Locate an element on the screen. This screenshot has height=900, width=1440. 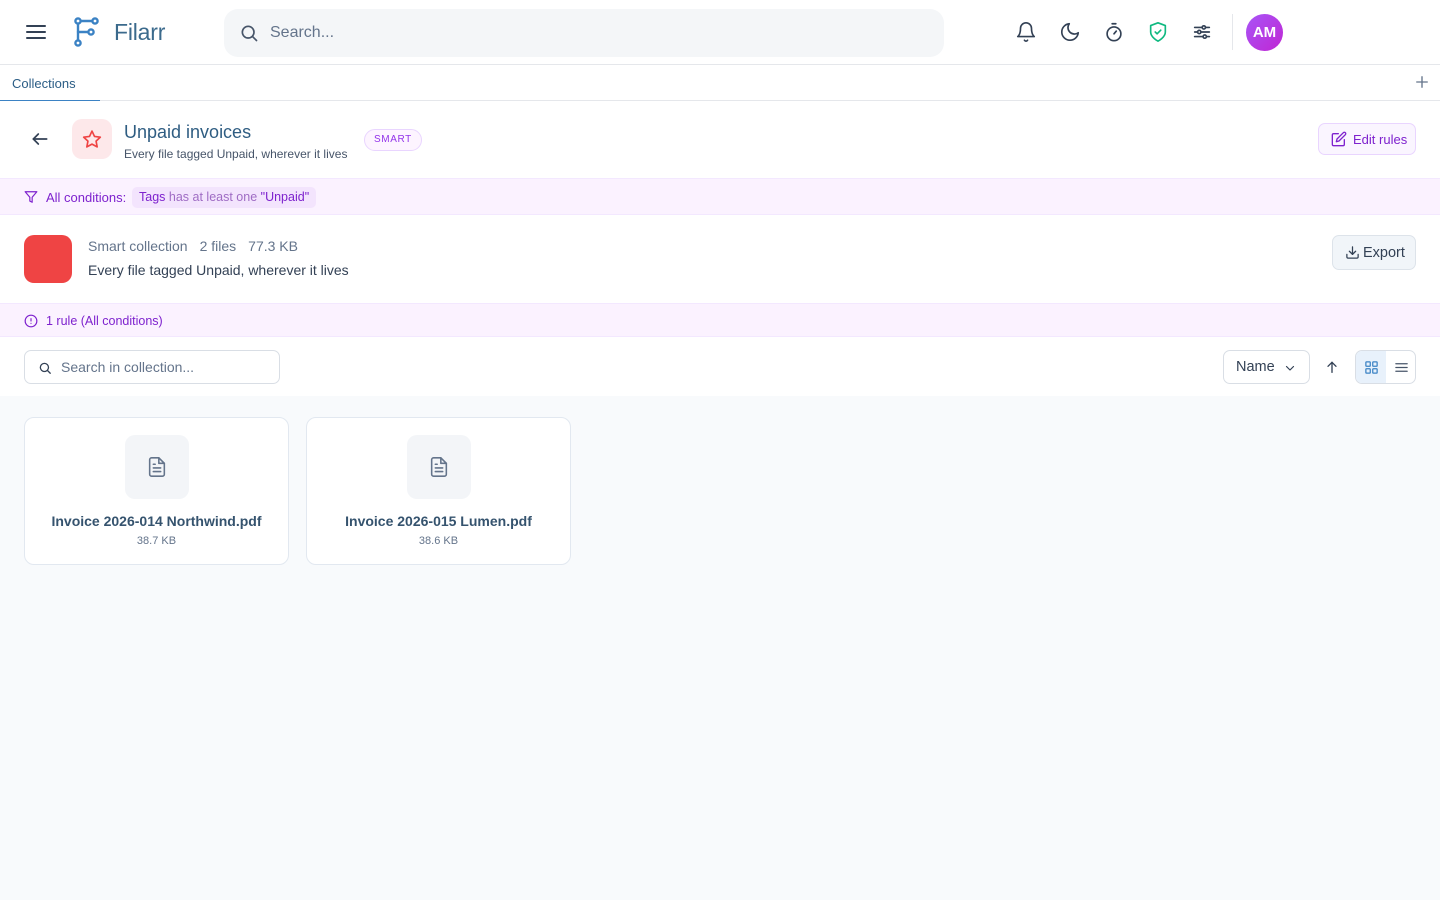
sort-label: Name is located at coordinates (1255, 367).